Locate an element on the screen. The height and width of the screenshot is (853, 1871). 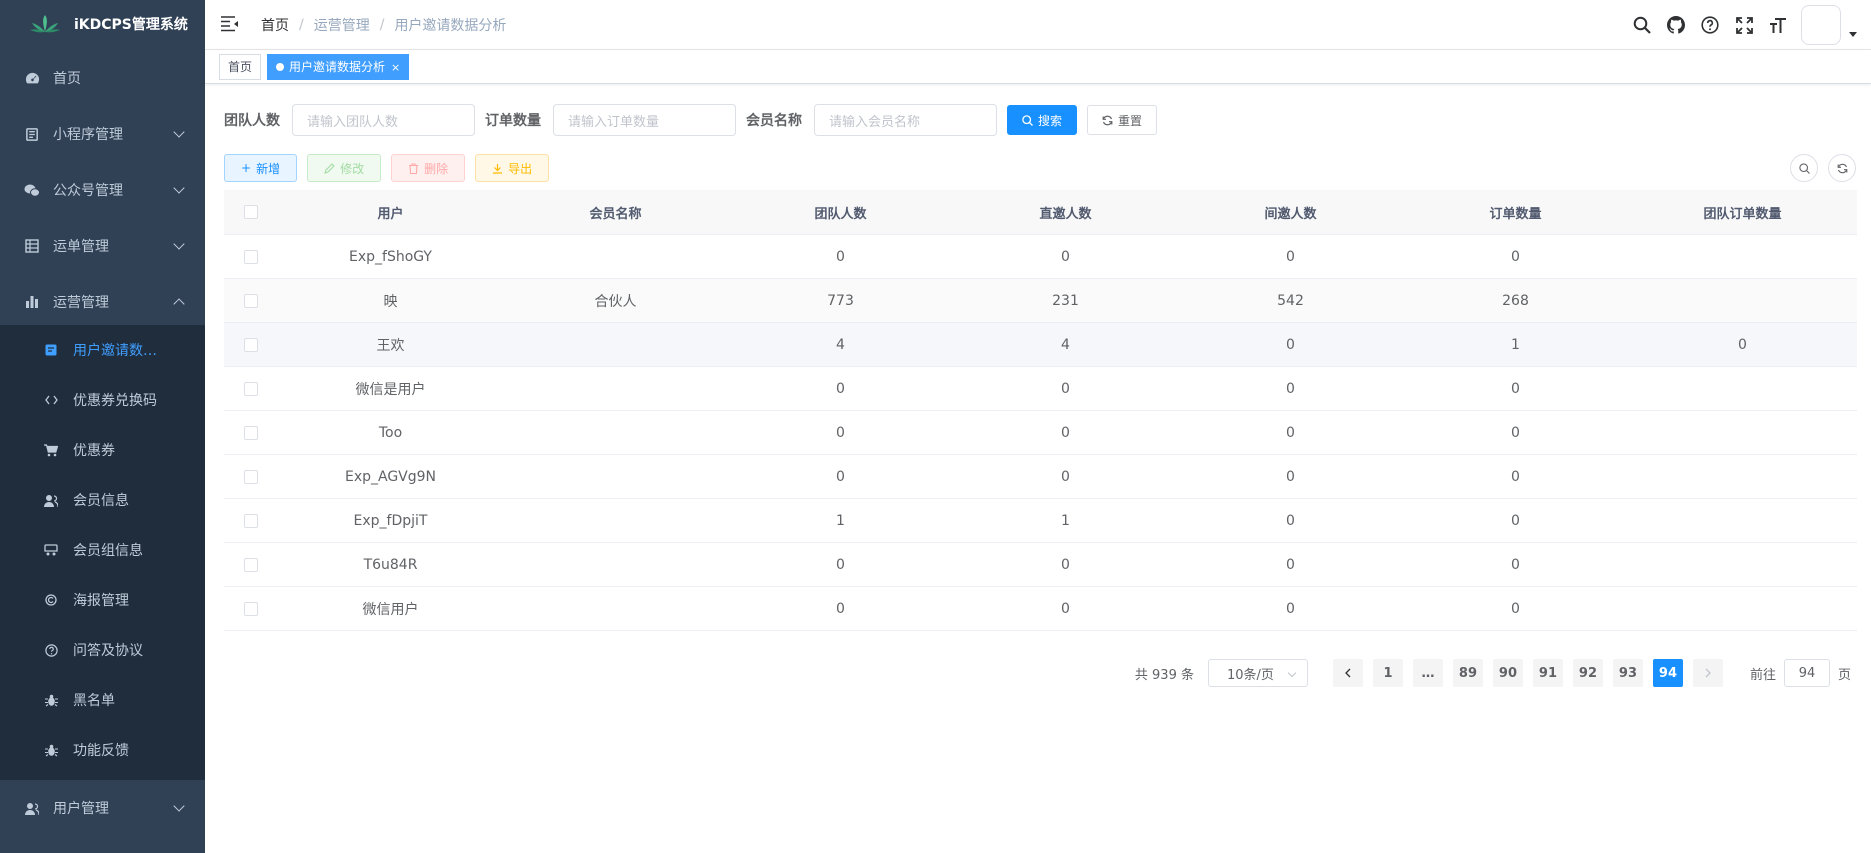
search-button: 搜索 is located at coordinates (1042, 120).